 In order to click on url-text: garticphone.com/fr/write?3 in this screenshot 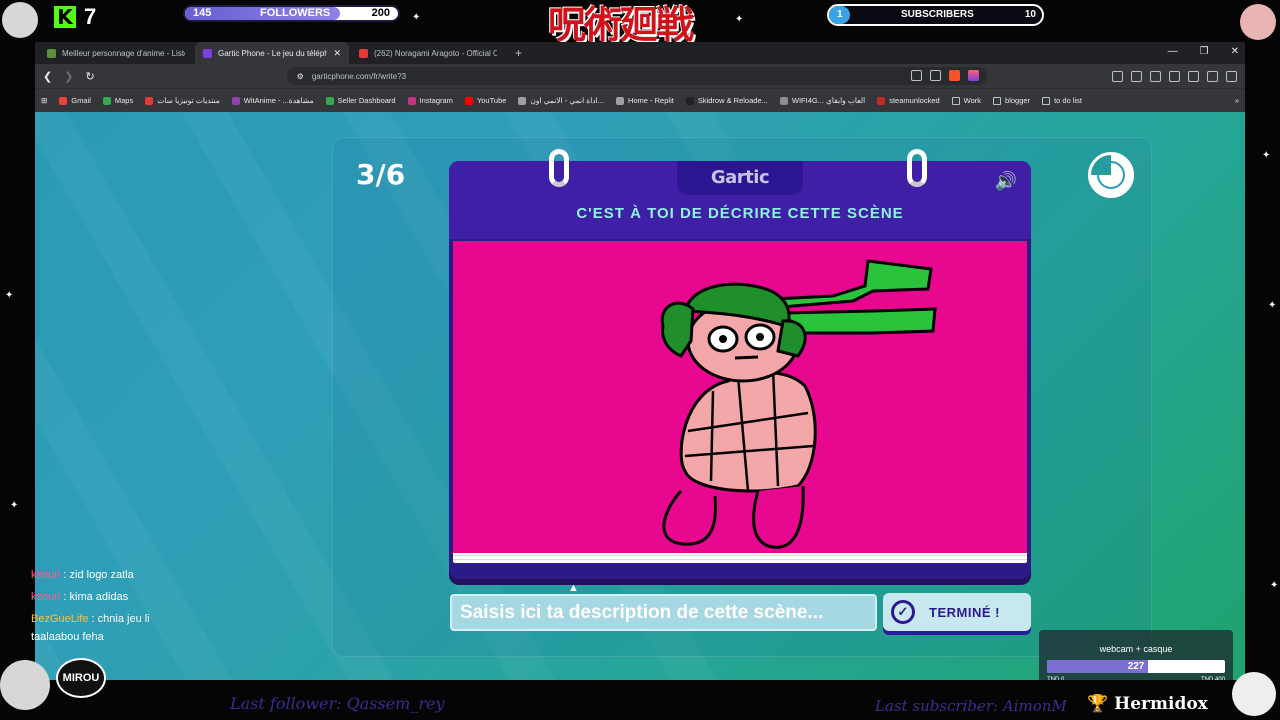, I will do `click(359, 76)`.